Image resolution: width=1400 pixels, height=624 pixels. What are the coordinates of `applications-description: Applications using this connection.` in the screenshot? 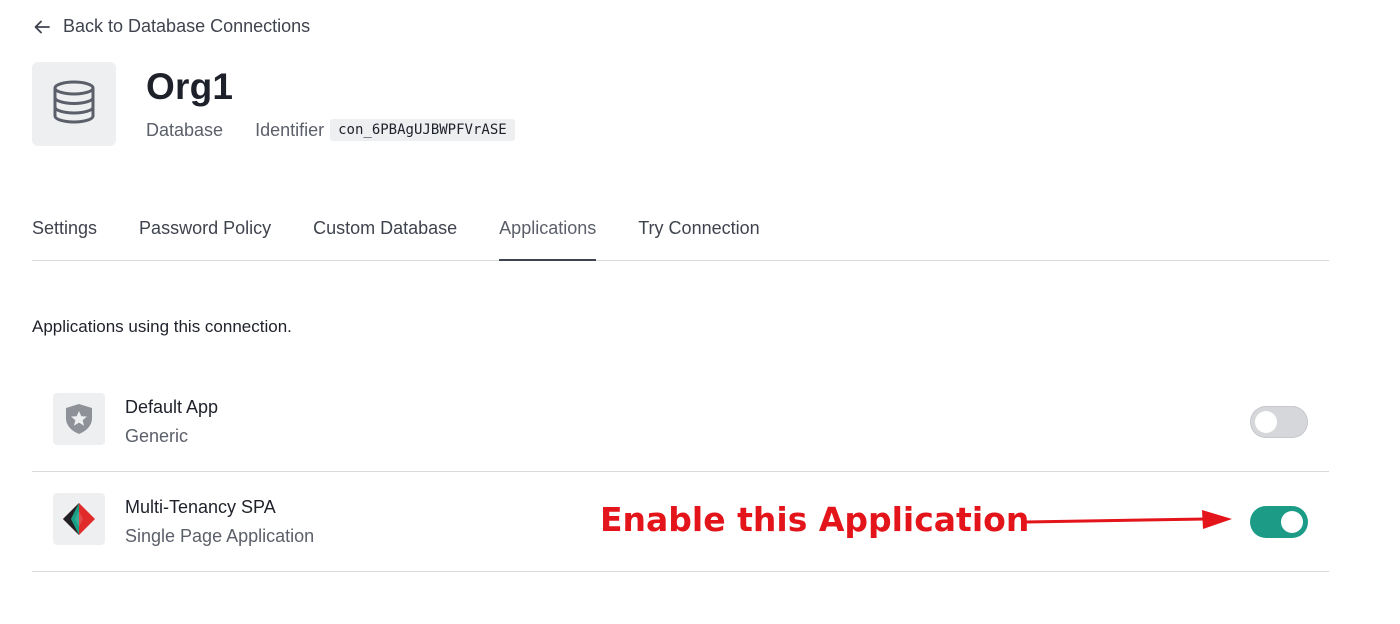 It's located at (162, 326).